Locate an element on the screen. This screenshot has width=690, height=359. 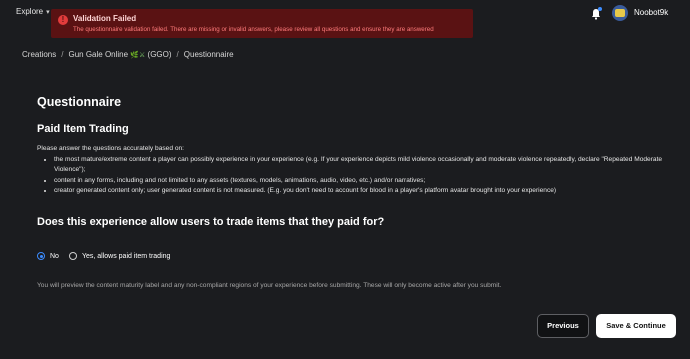
page-title: Questionnaire is located at coordinates (79, 102).